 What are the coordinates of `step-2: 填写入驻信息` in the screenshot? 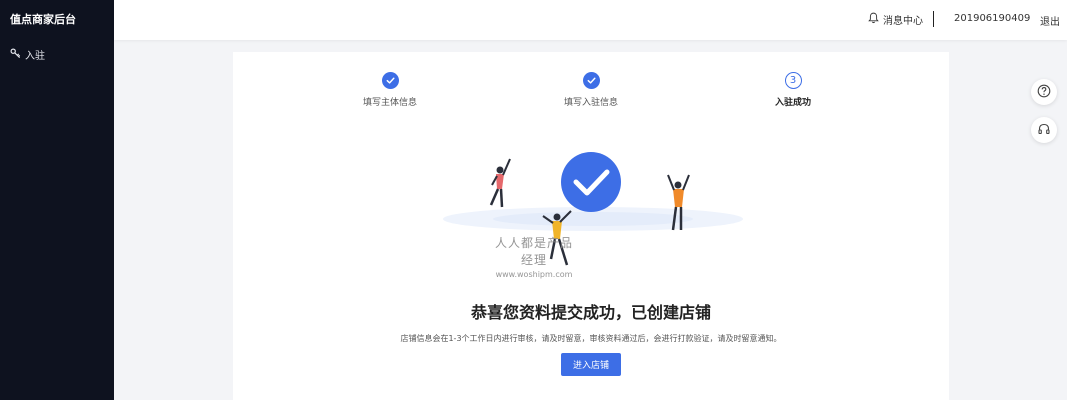 It's located at (591, 90).